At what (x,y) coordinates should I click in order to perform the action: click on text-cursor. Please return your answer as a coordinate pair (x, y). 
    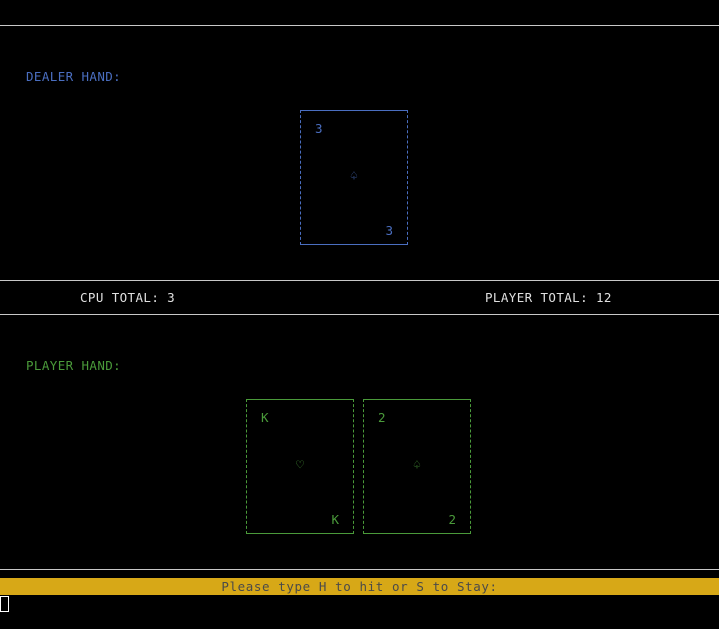
    Looking at the image, I should click on (4, 604).